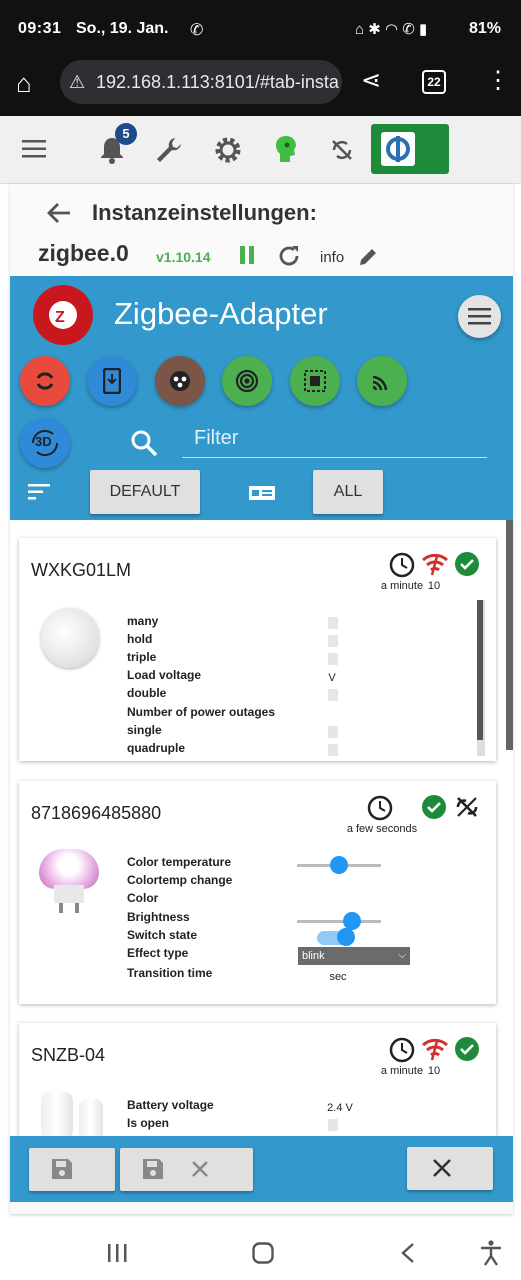  What do you see at coordinates (169, 150) in the screenshot?
I see `wrench-icon` at bounding box center [169, 150].